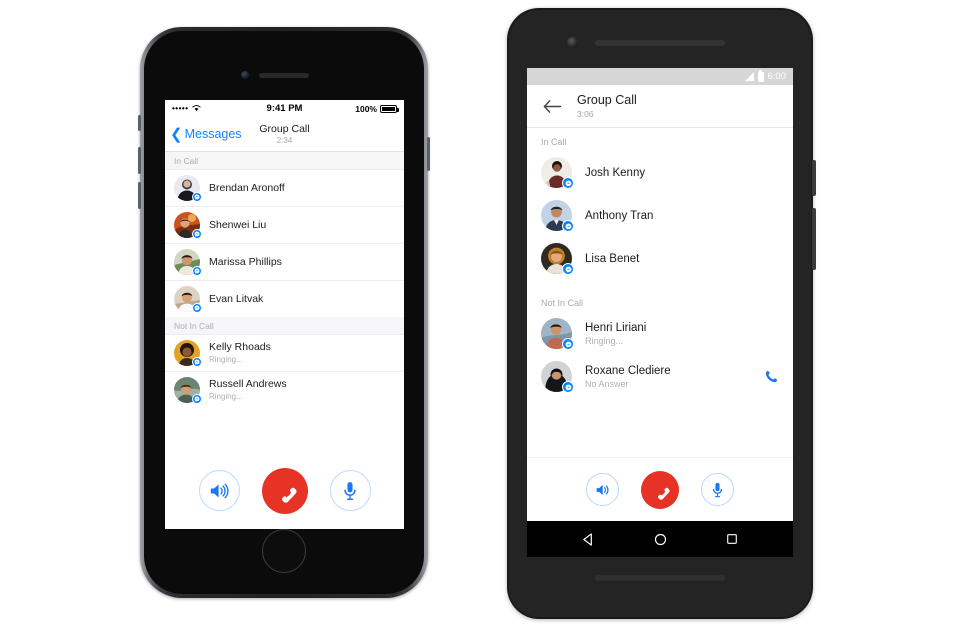 The width and height of the screenshot is (960, 627). I want to click on android-call-controls, so click(660, 489).